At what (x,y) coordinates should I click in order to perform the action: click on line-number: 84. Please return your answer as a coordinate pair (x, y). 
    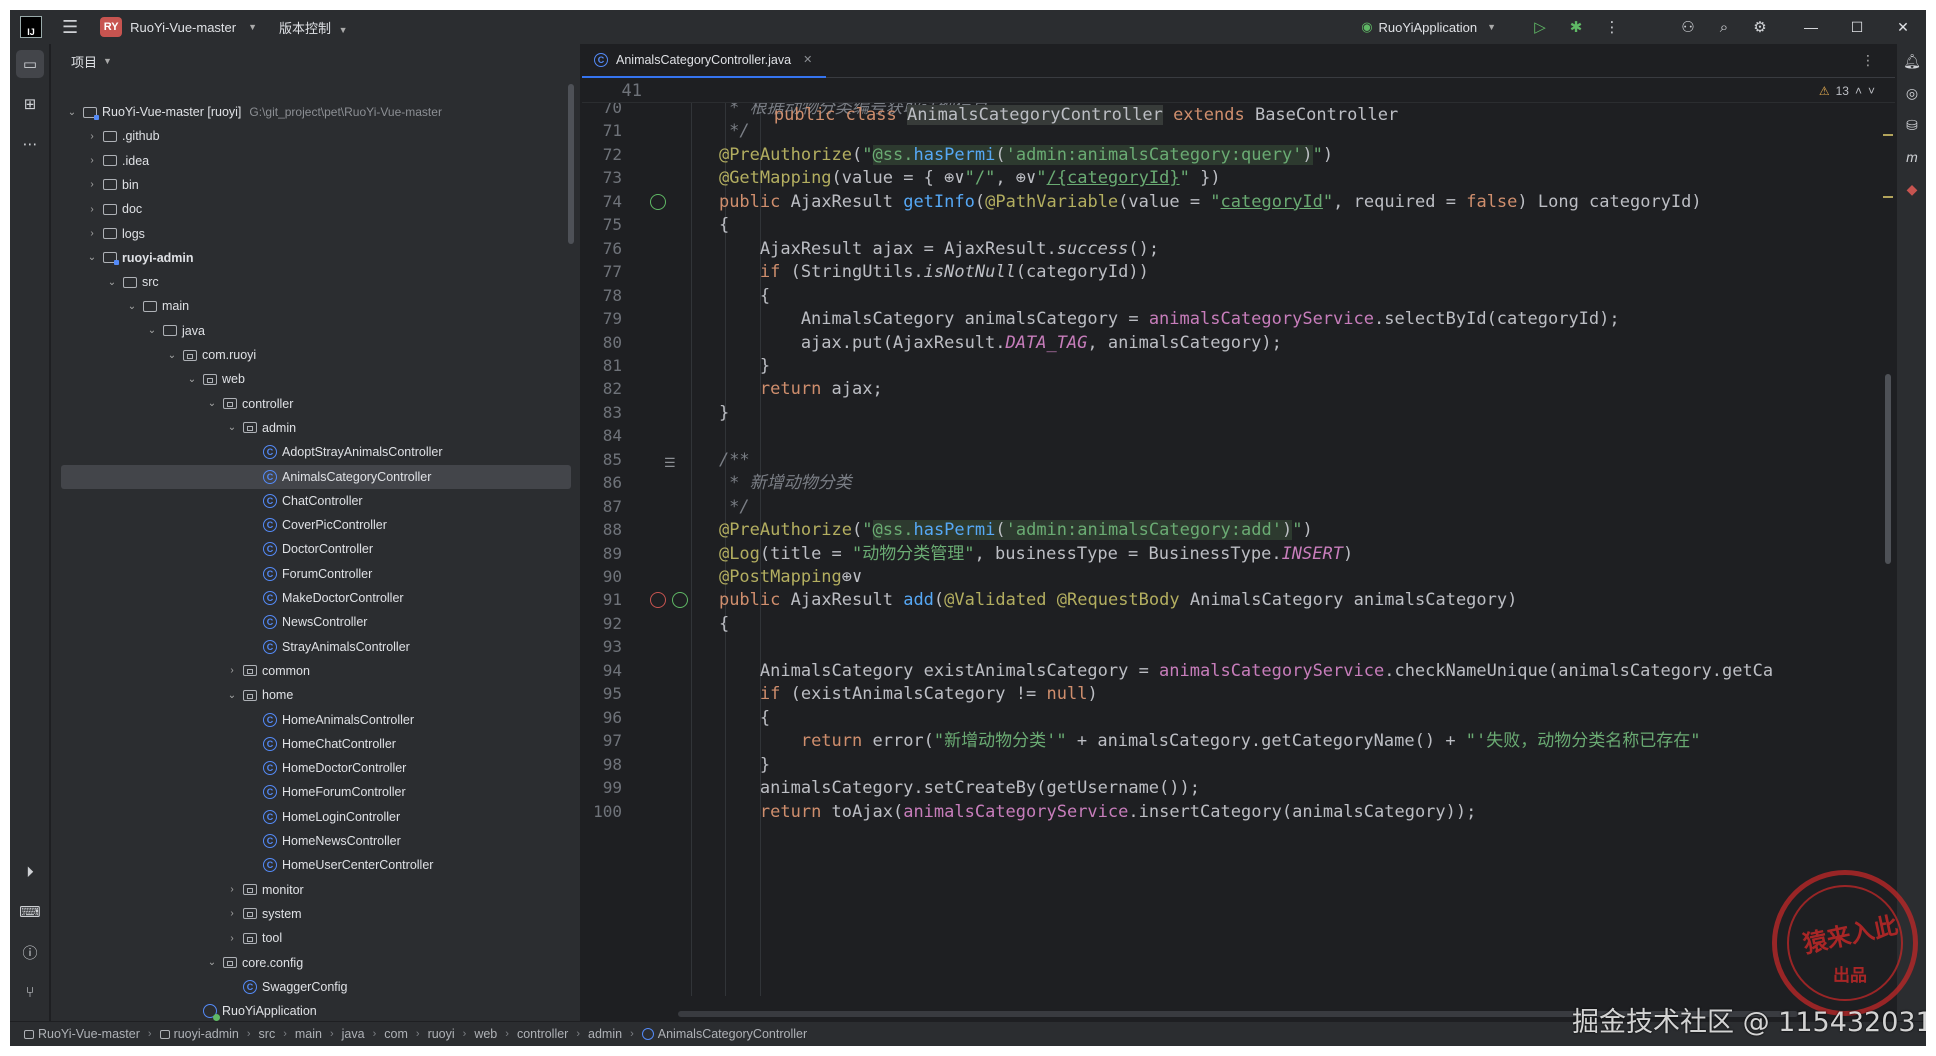
    Looking at the image, I should click on (602, 436).